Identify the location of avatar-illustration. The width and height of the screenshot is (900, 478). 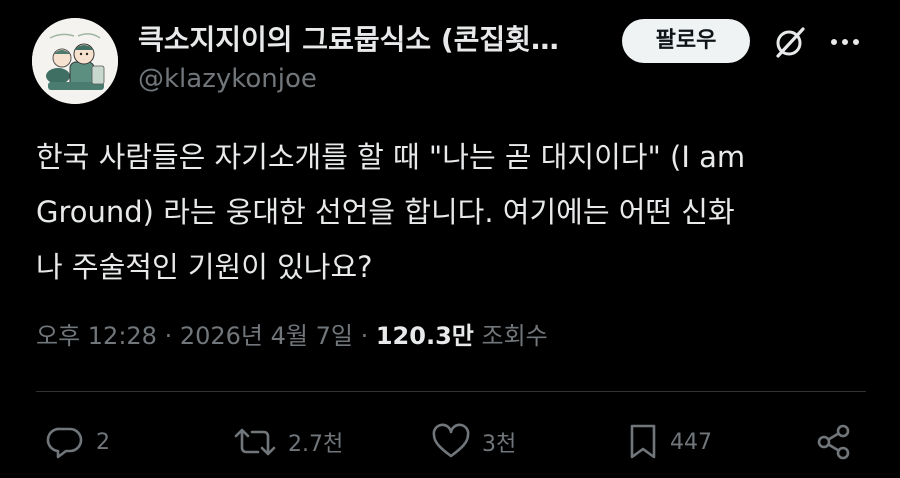
(75, 61).